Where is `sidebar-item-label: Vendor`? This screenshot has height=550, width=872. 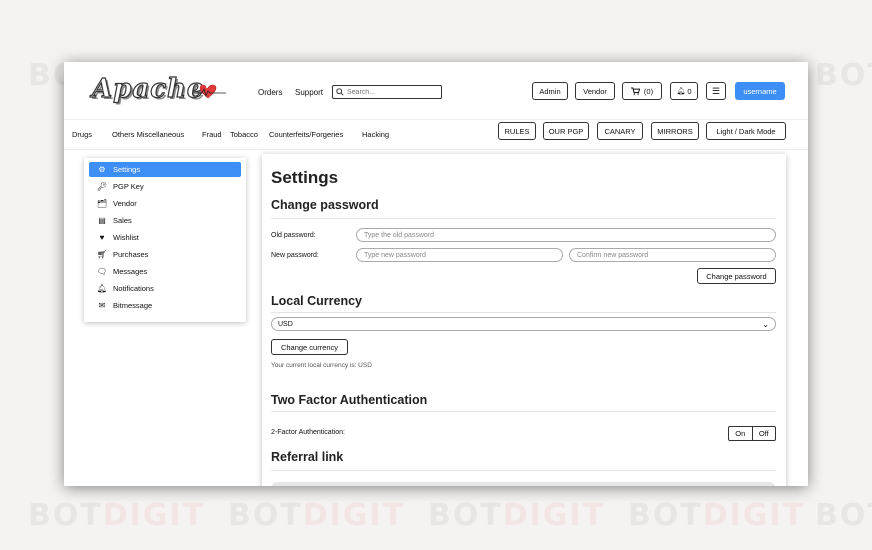 sidebar-item-label: Vendor is located at coordinates (125, 203).